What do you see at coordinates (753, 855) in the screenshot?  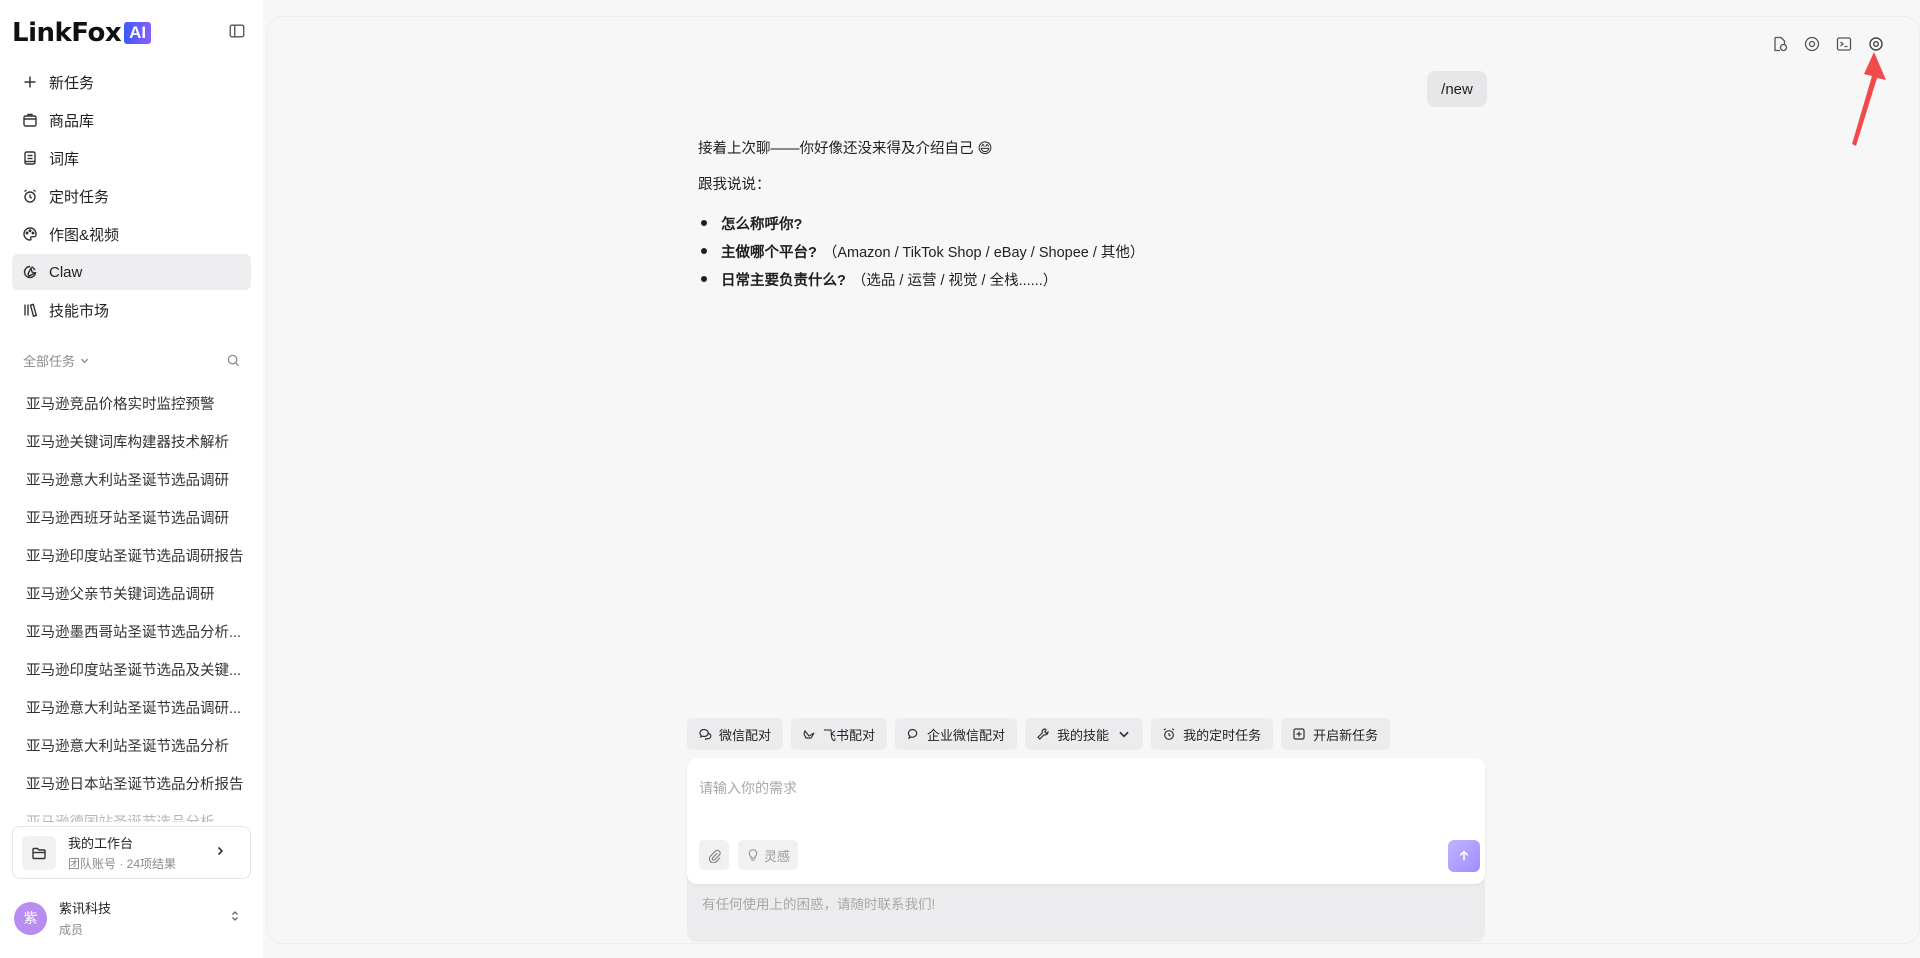 I see `lightbulb-icon` at bounding box center [753, 855].